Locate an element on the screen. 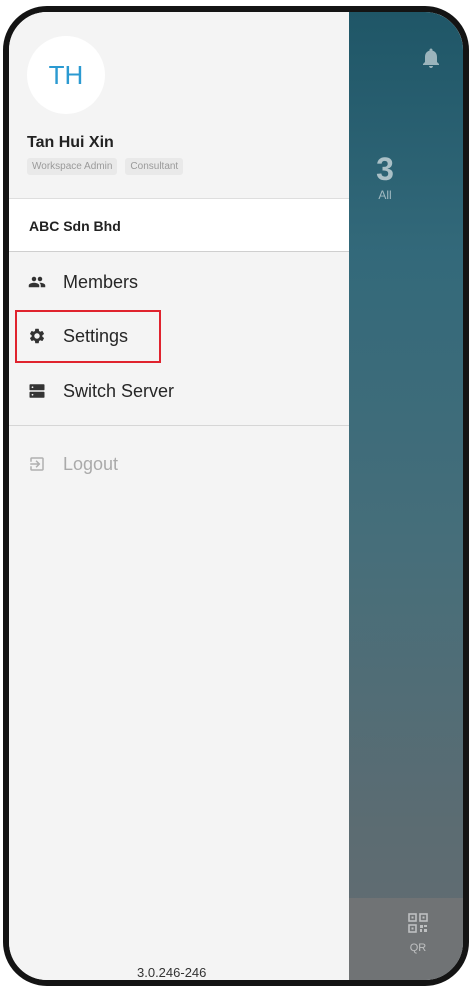 This screenshot has width=474, height=992. count-summary: 3 All is located at coordinates (385, 177).